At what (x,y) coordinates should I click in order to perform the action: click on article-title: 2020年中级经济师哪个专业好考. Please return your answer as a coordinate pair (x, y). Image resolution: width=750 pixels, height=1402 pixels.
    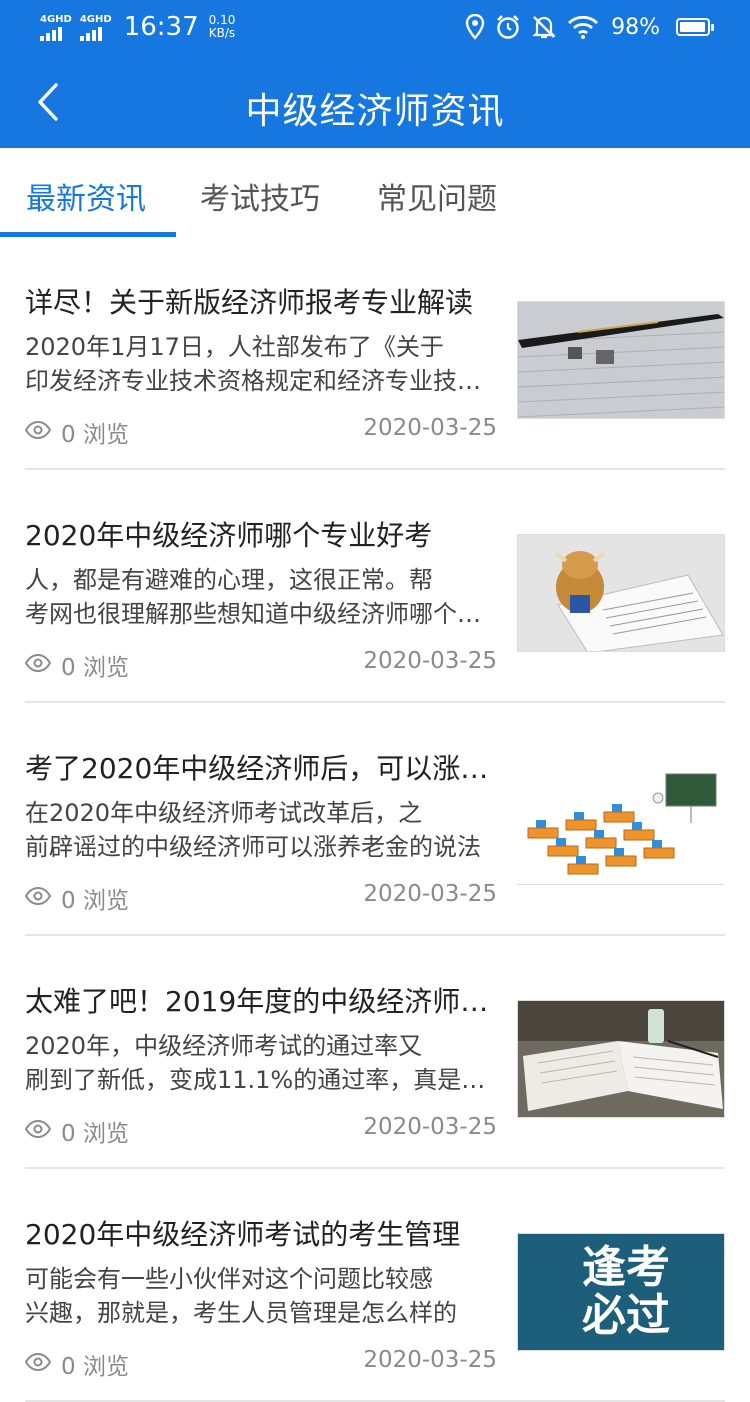
    Looking at the image, I should click on (229, 535).